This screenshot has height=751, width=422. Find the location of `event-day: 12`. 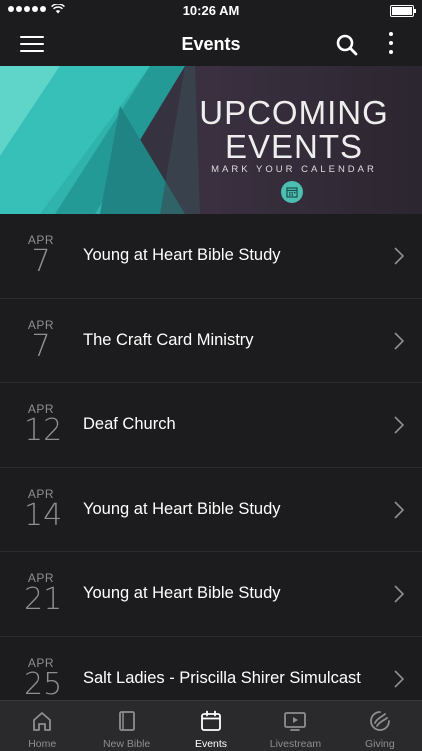

event-day: 12 is located at coordinates (43, 430).